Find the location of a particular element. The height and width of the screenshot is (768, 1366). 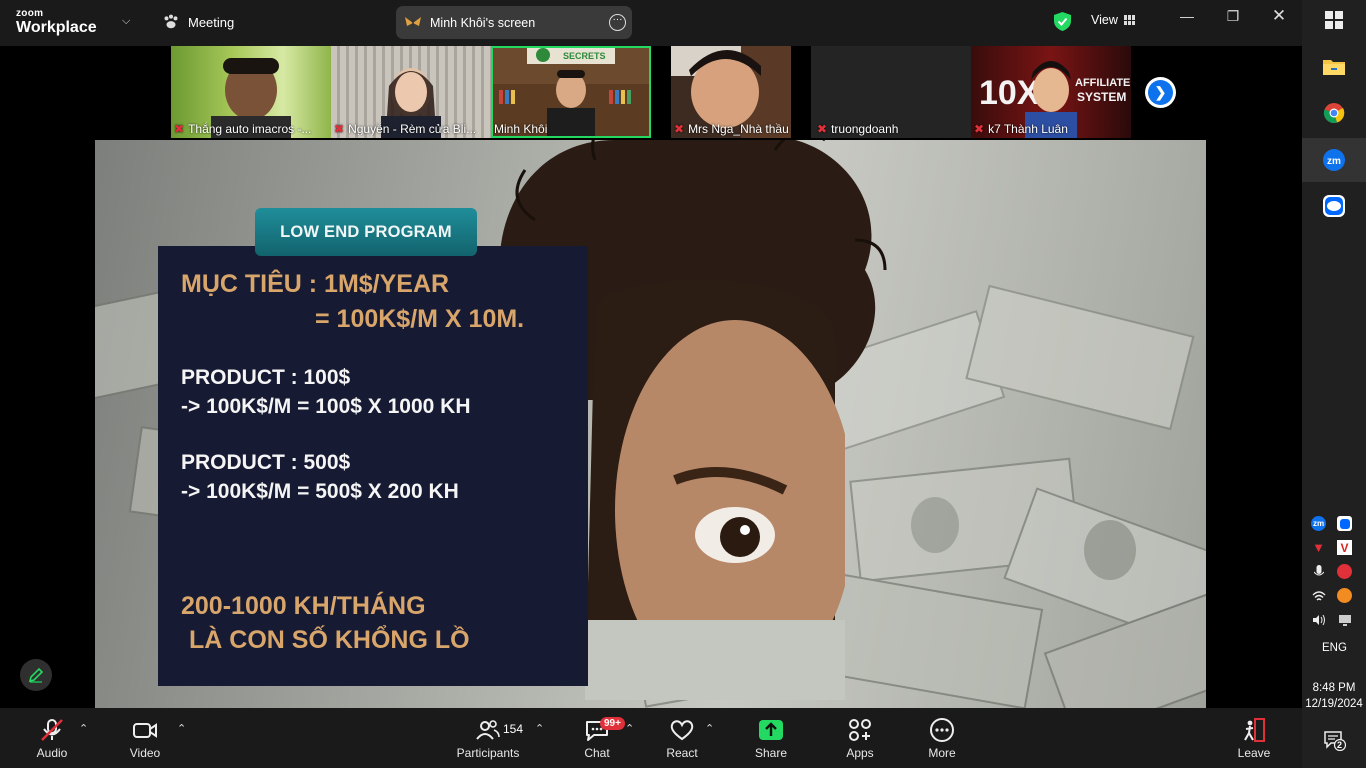

participants-options-caret-icon: ⌃ is located at coordinates (539, 728).